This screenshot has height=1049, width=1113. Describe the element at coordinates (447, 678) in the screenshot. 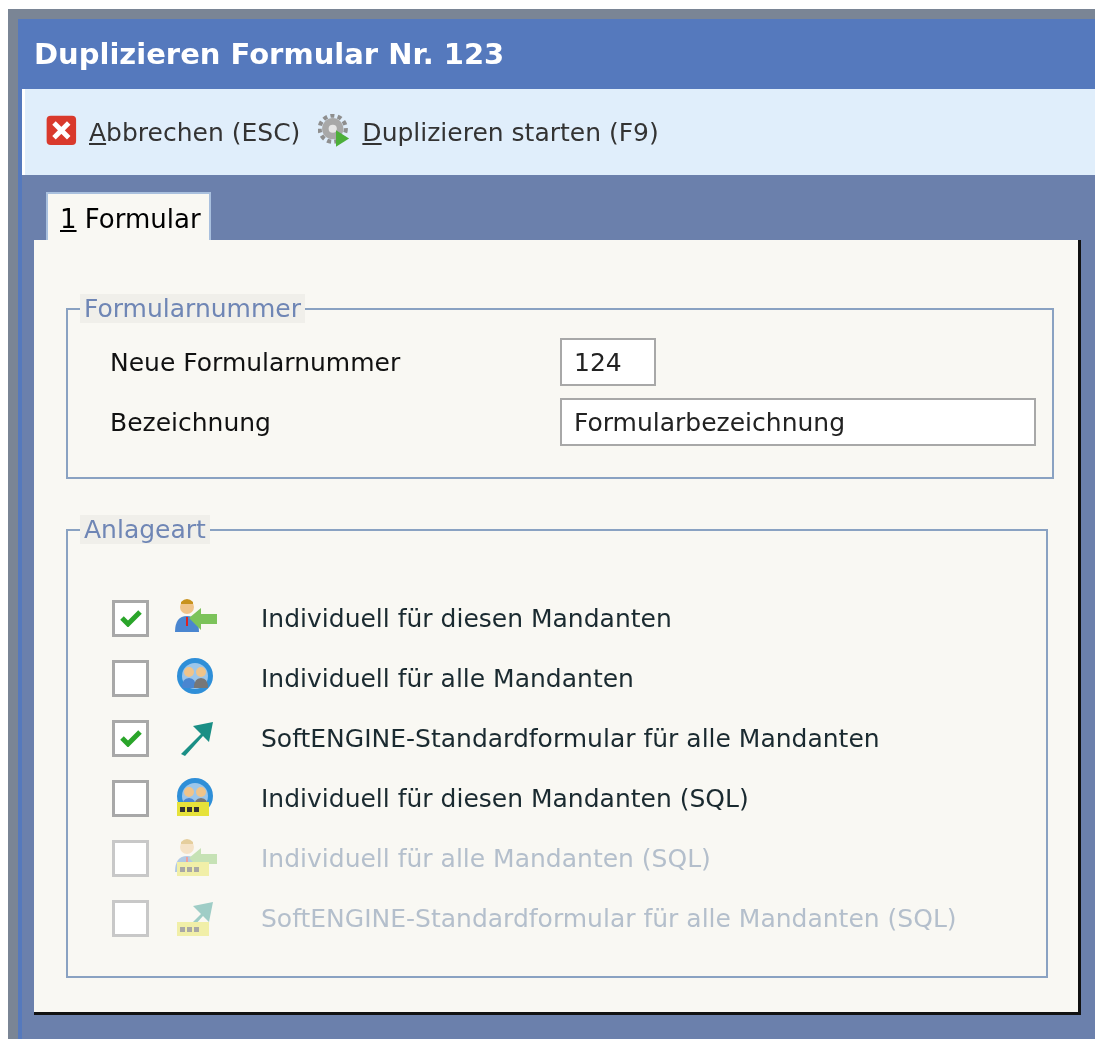

I see `option-label: Individuell für alle Mandanten` at that location.